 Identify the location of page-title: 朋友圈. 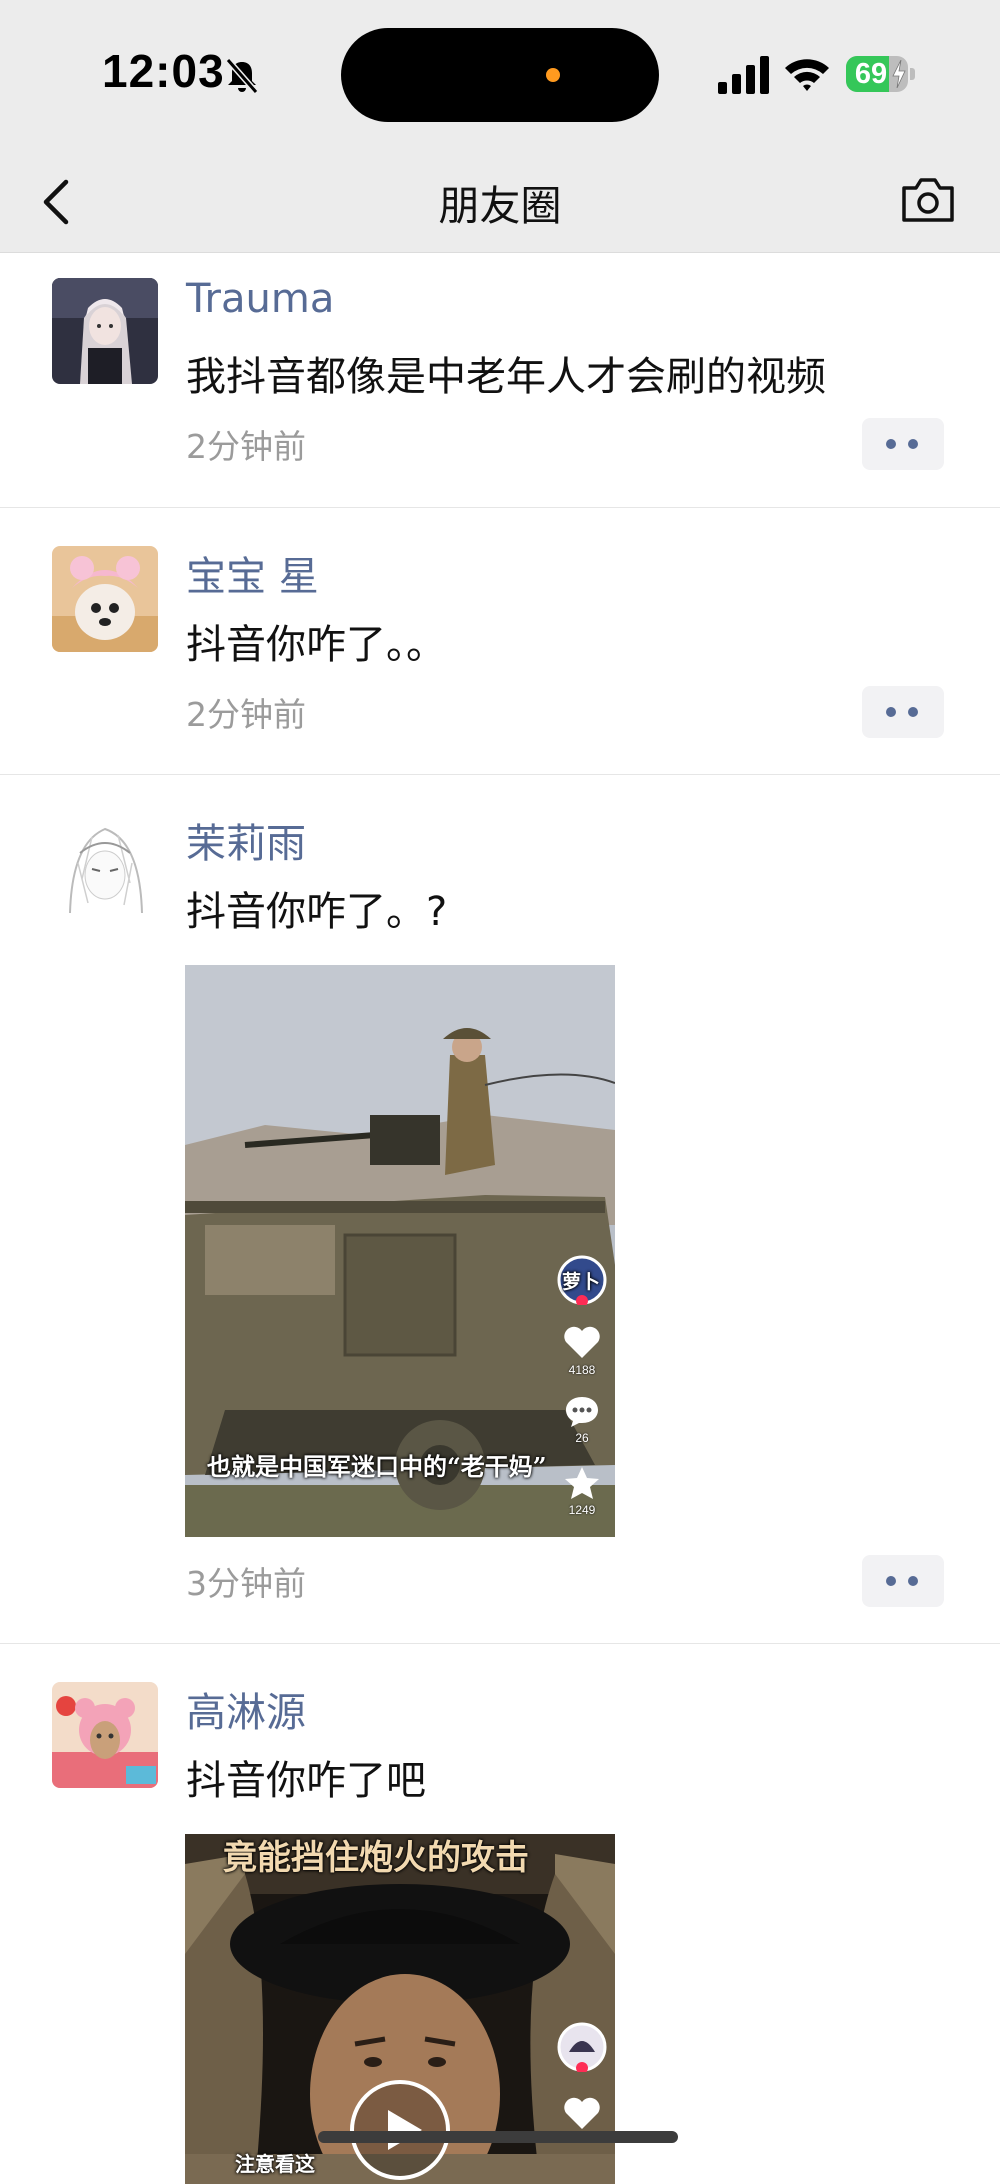
(500, 206).